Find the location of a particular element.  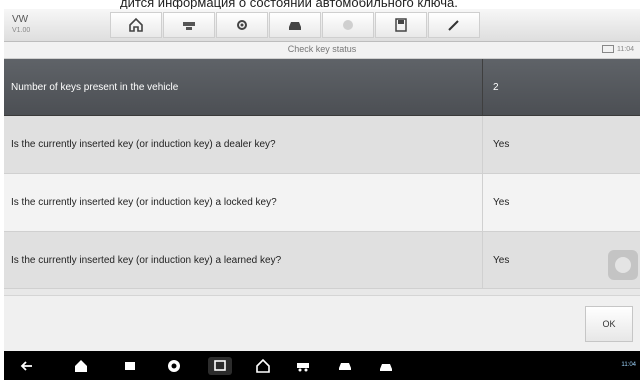

screenshot-icon is located at coordinates (220, 365).